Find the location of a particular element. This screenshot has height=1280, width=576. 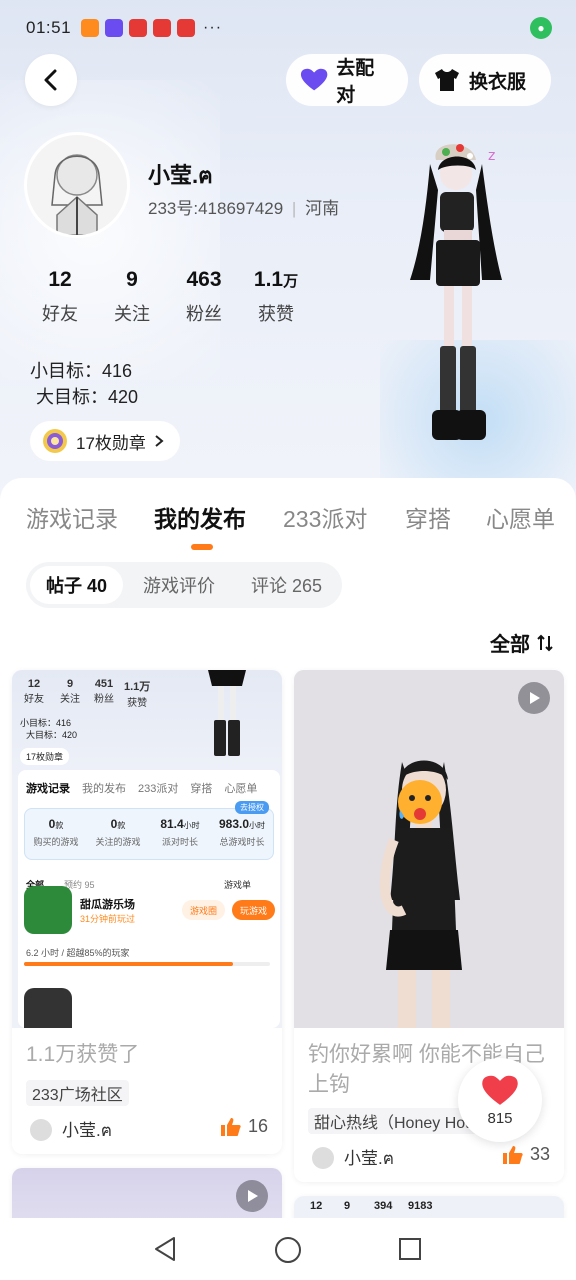

mini-stat: 12 好友 is located at coordinates (34, 691).